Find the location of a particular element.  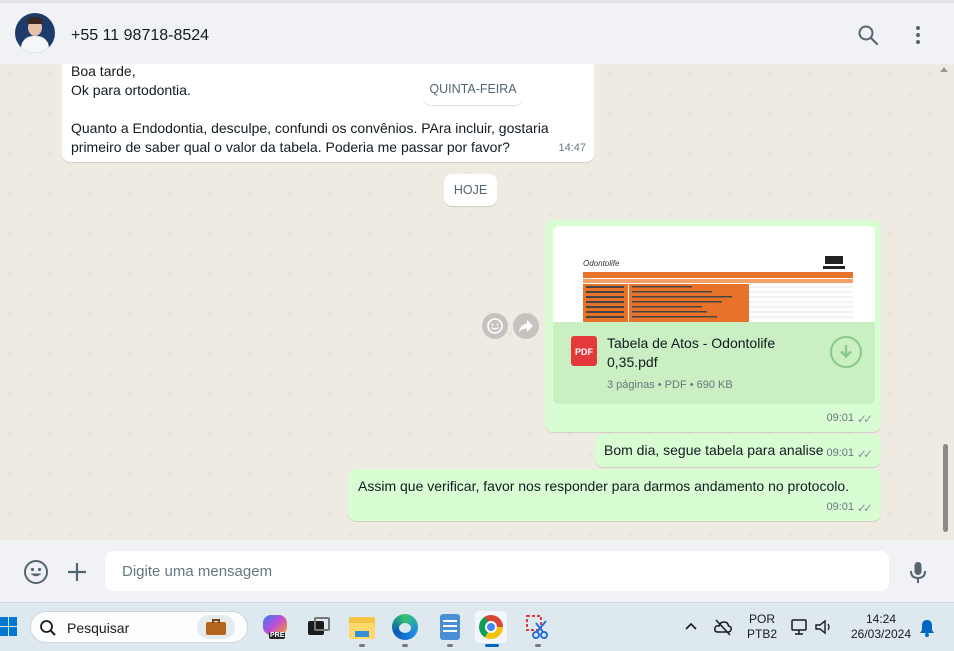

taskbar-search: Pesquisar is located at coordinates (139, 627).